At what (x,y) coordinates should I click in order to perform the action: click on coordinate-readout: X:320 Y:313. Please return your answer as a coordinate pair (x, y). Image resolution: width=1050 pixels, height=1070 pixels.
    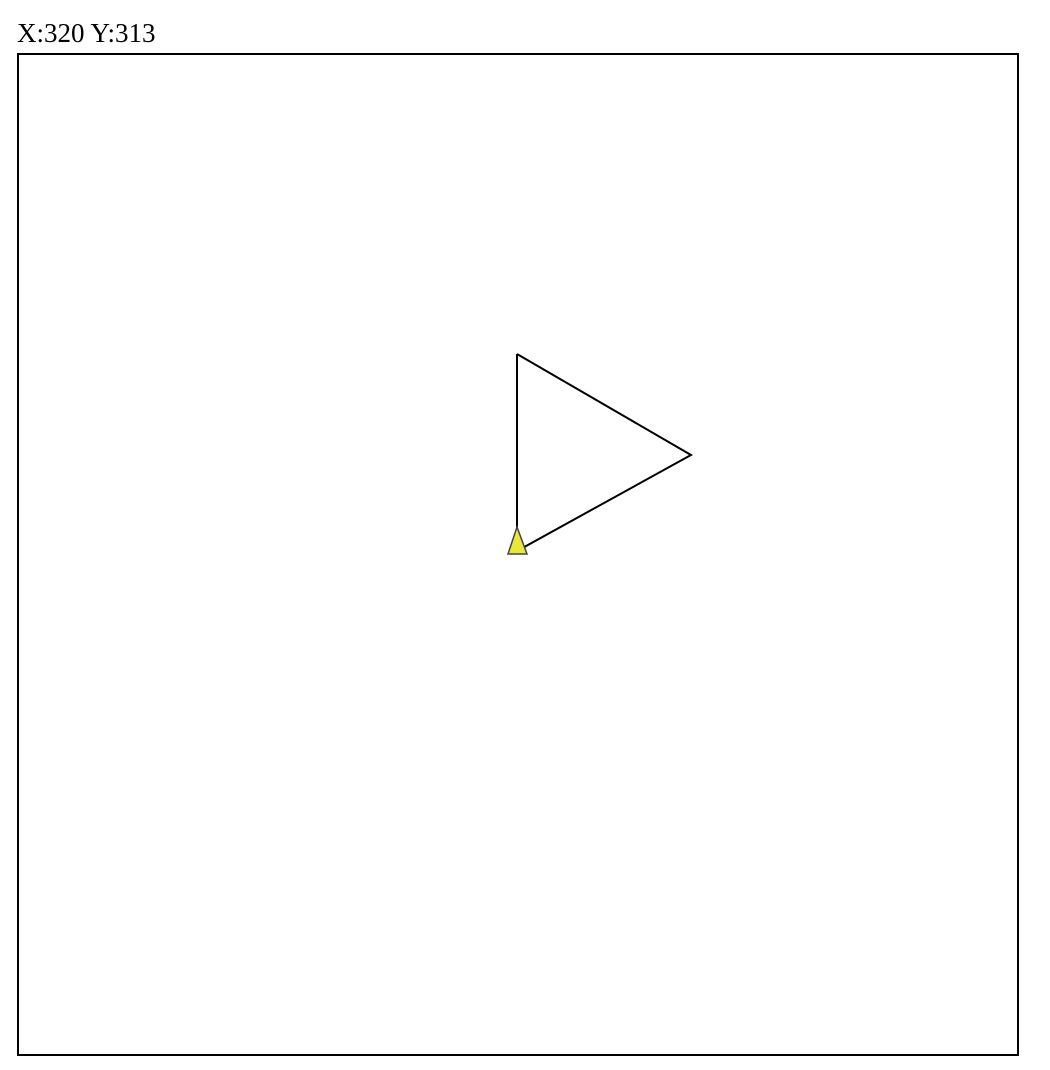
    Looking at the image, I should click on (86, 33).